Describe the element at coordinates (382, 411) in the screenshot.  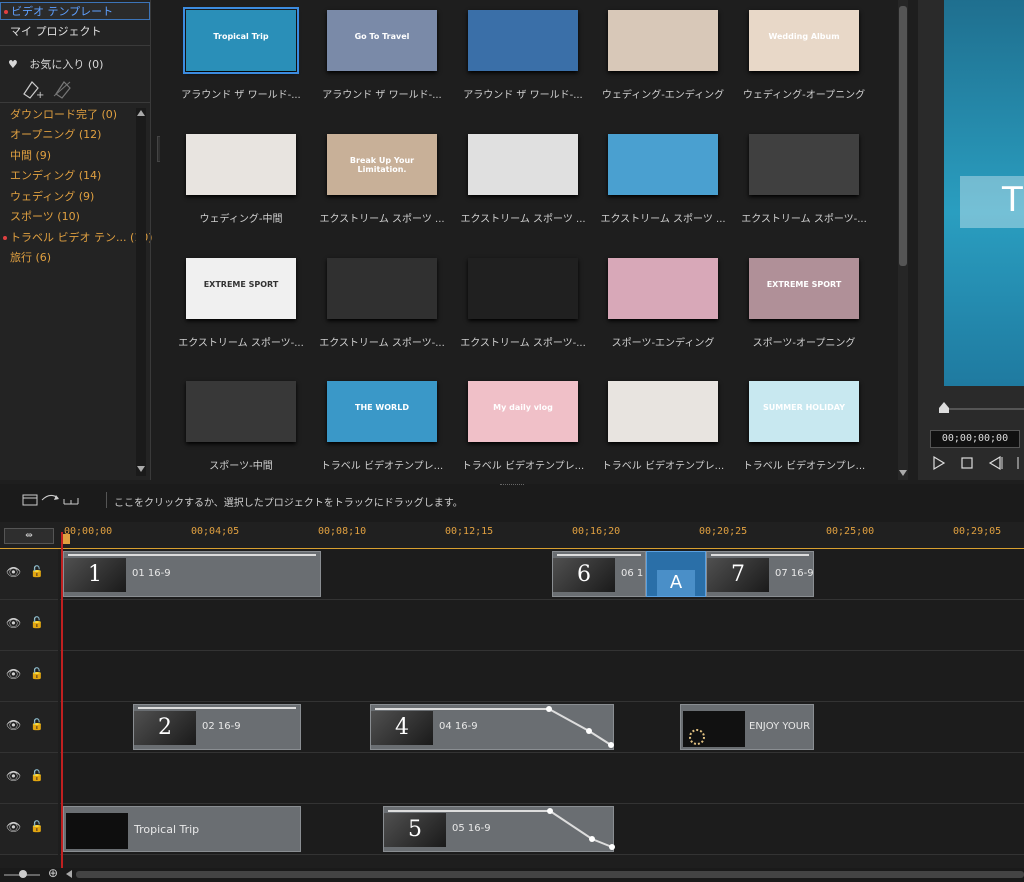
I see `template-thumbnail: THE WORLD` at that location.